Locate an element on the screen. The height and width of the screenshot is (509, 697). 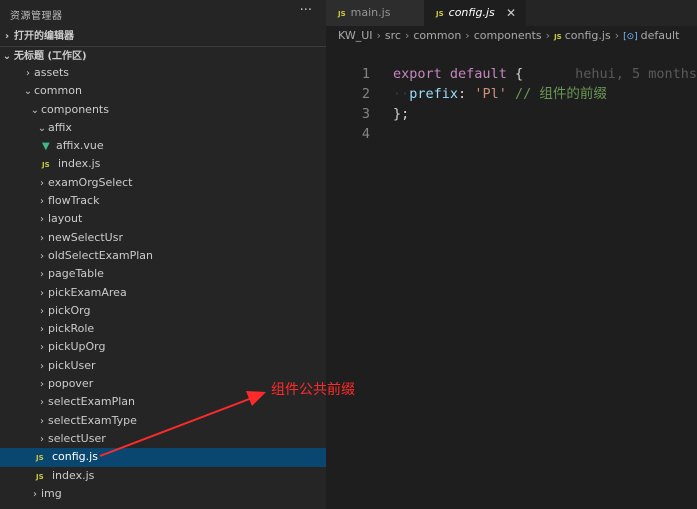
tree-folder: › pickExamArea is located at coordinates (163, 293).